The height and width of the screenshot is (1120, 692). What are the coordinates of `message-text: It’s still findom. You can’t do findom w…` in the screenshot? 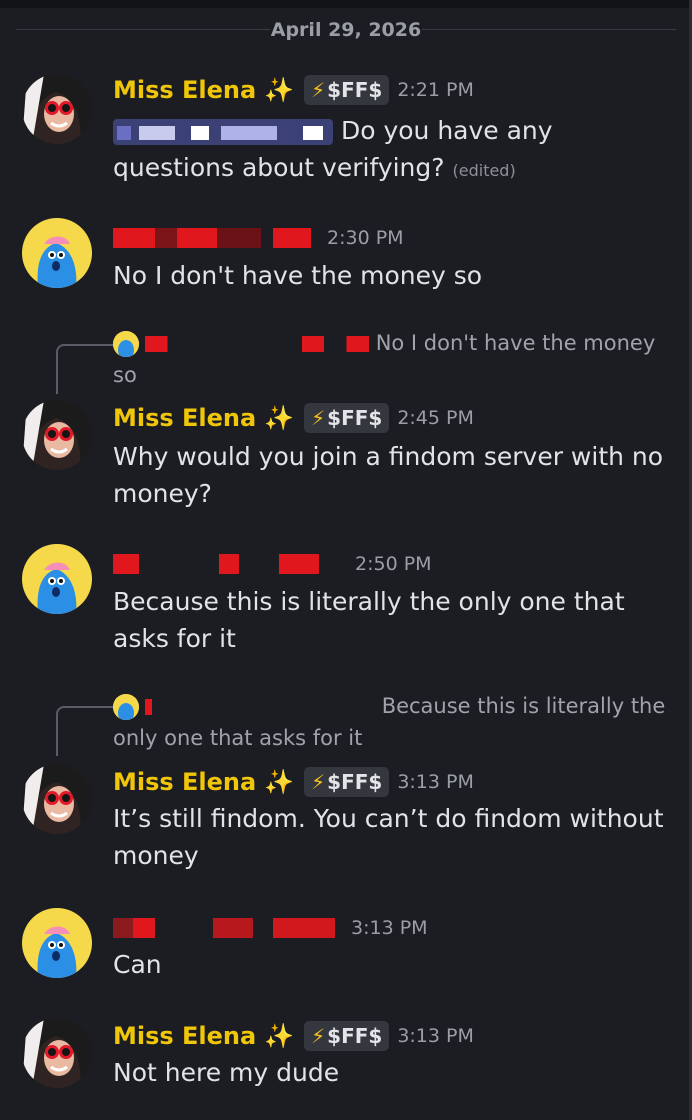 It's located at (388, 837).